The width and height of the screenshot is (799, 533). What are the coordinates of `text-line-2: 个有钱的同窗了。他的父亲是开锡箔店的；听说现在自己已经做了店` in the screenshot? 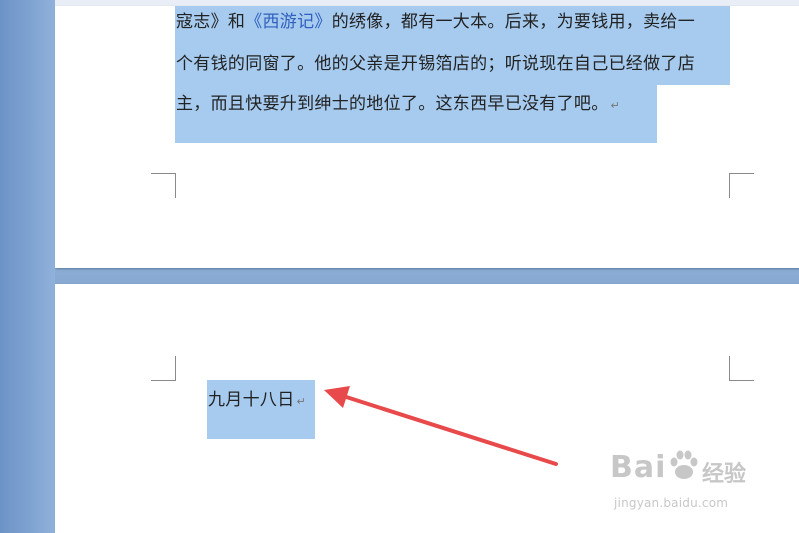 It's located at (435, 64).